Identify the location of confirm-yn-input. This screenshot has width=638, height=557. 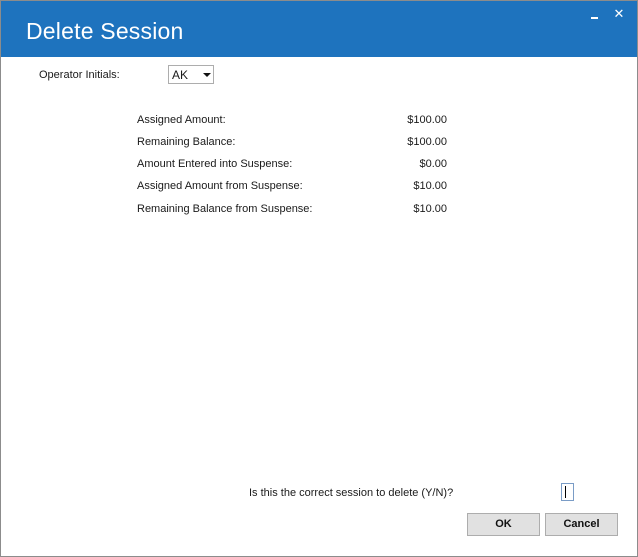
(567, 492).